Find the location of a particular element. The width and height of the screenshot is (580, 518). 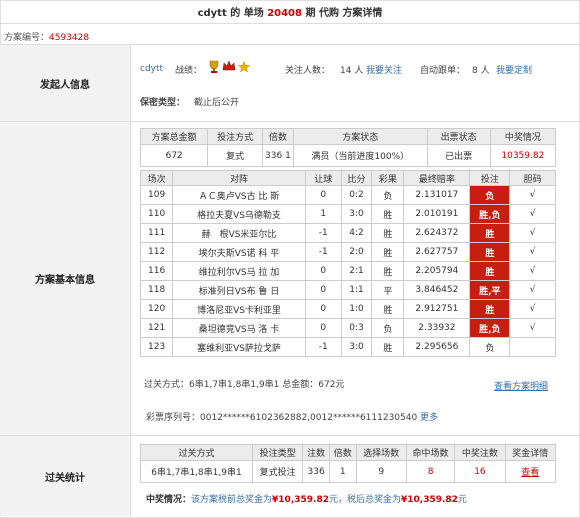

secrecy-label: 保密类型： is located at coordinates (163, 103).